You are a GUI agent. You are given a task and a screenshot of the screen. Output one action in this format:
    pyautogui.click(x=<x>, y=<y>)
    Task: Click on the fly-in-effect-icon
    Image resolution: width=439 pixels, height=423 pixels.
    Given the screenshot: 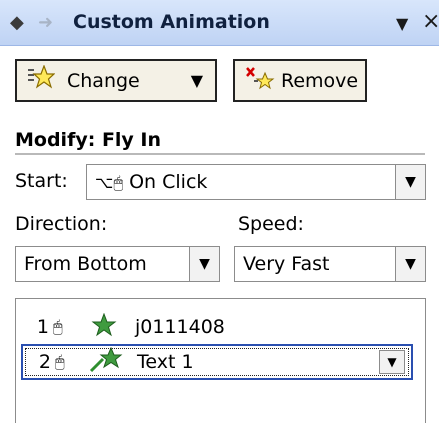 What is the action you would take?
    pyautogui.click(x=106, y=362)
    